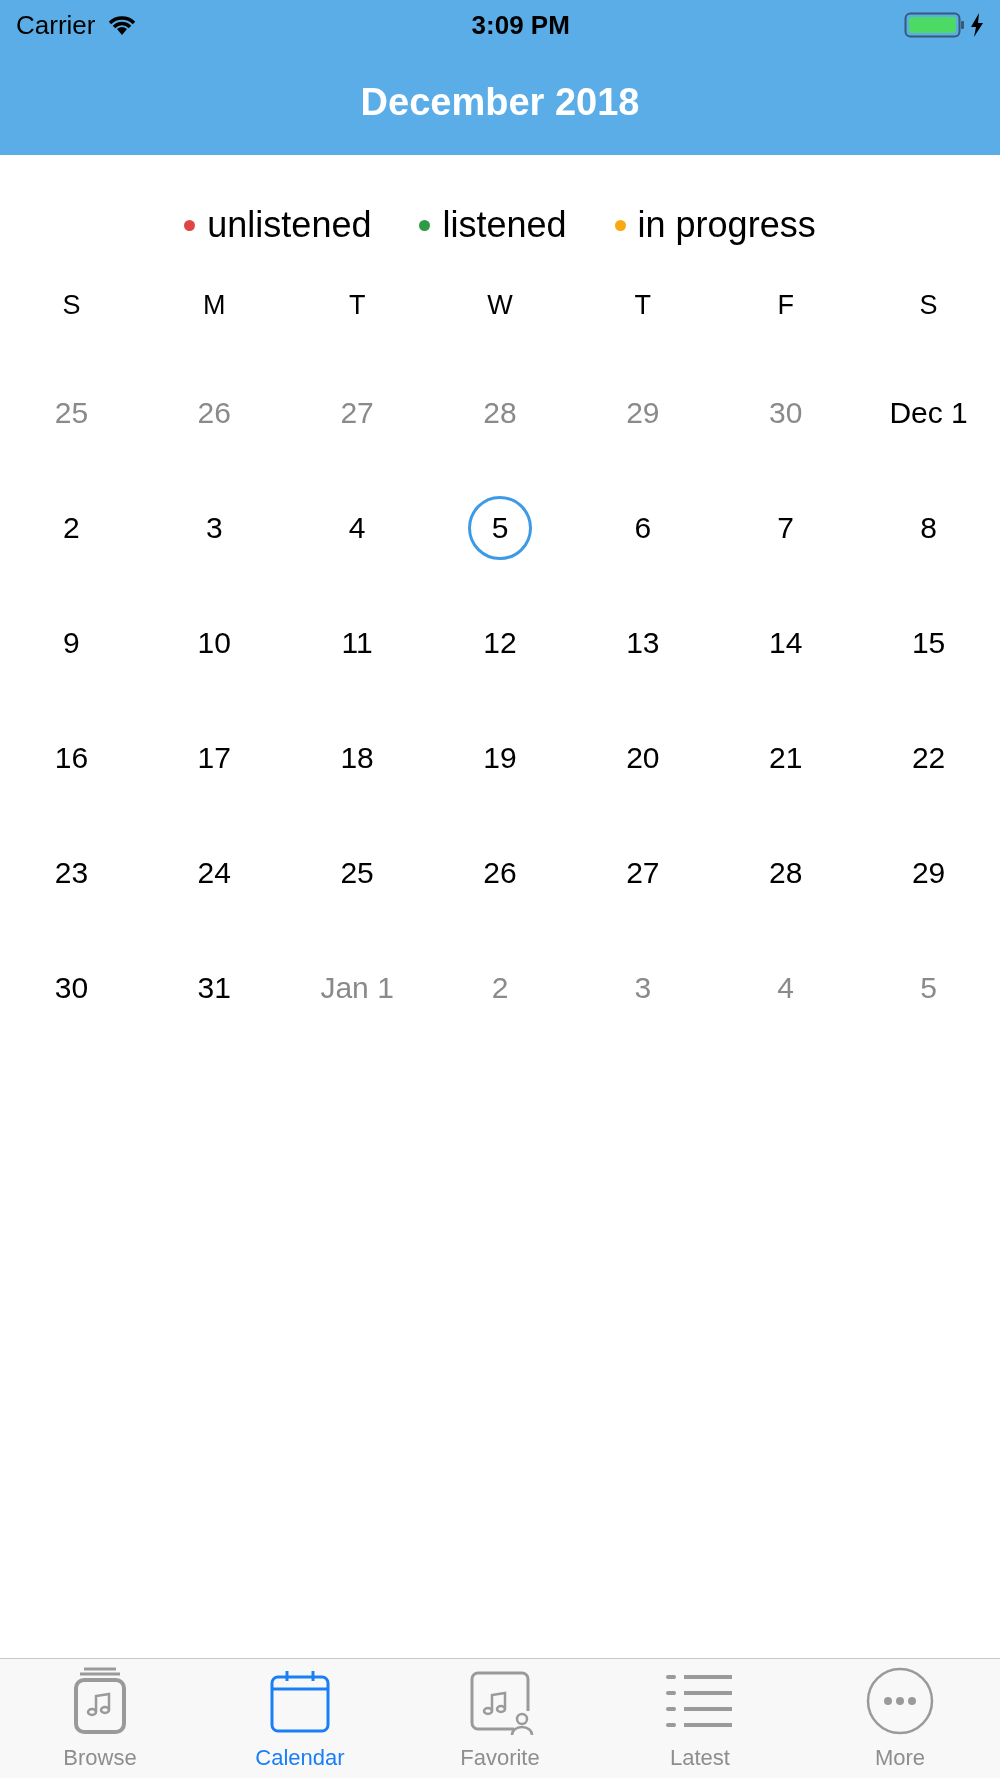 The image size is (1000, 1778). I want to click on calendar-day: 24, so click(214, 872).